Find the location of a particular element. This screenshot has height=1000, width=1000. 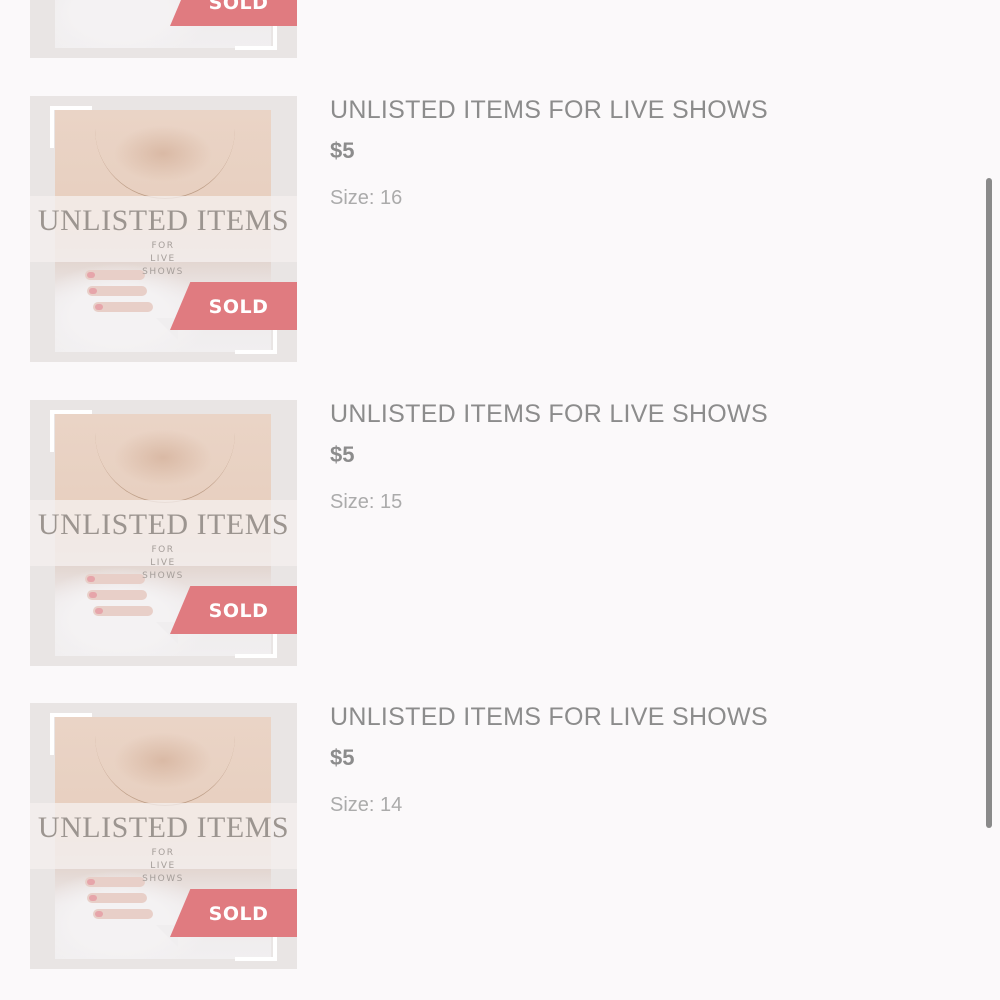

product-size: Size: 16 is located at coordinates (366, 198).